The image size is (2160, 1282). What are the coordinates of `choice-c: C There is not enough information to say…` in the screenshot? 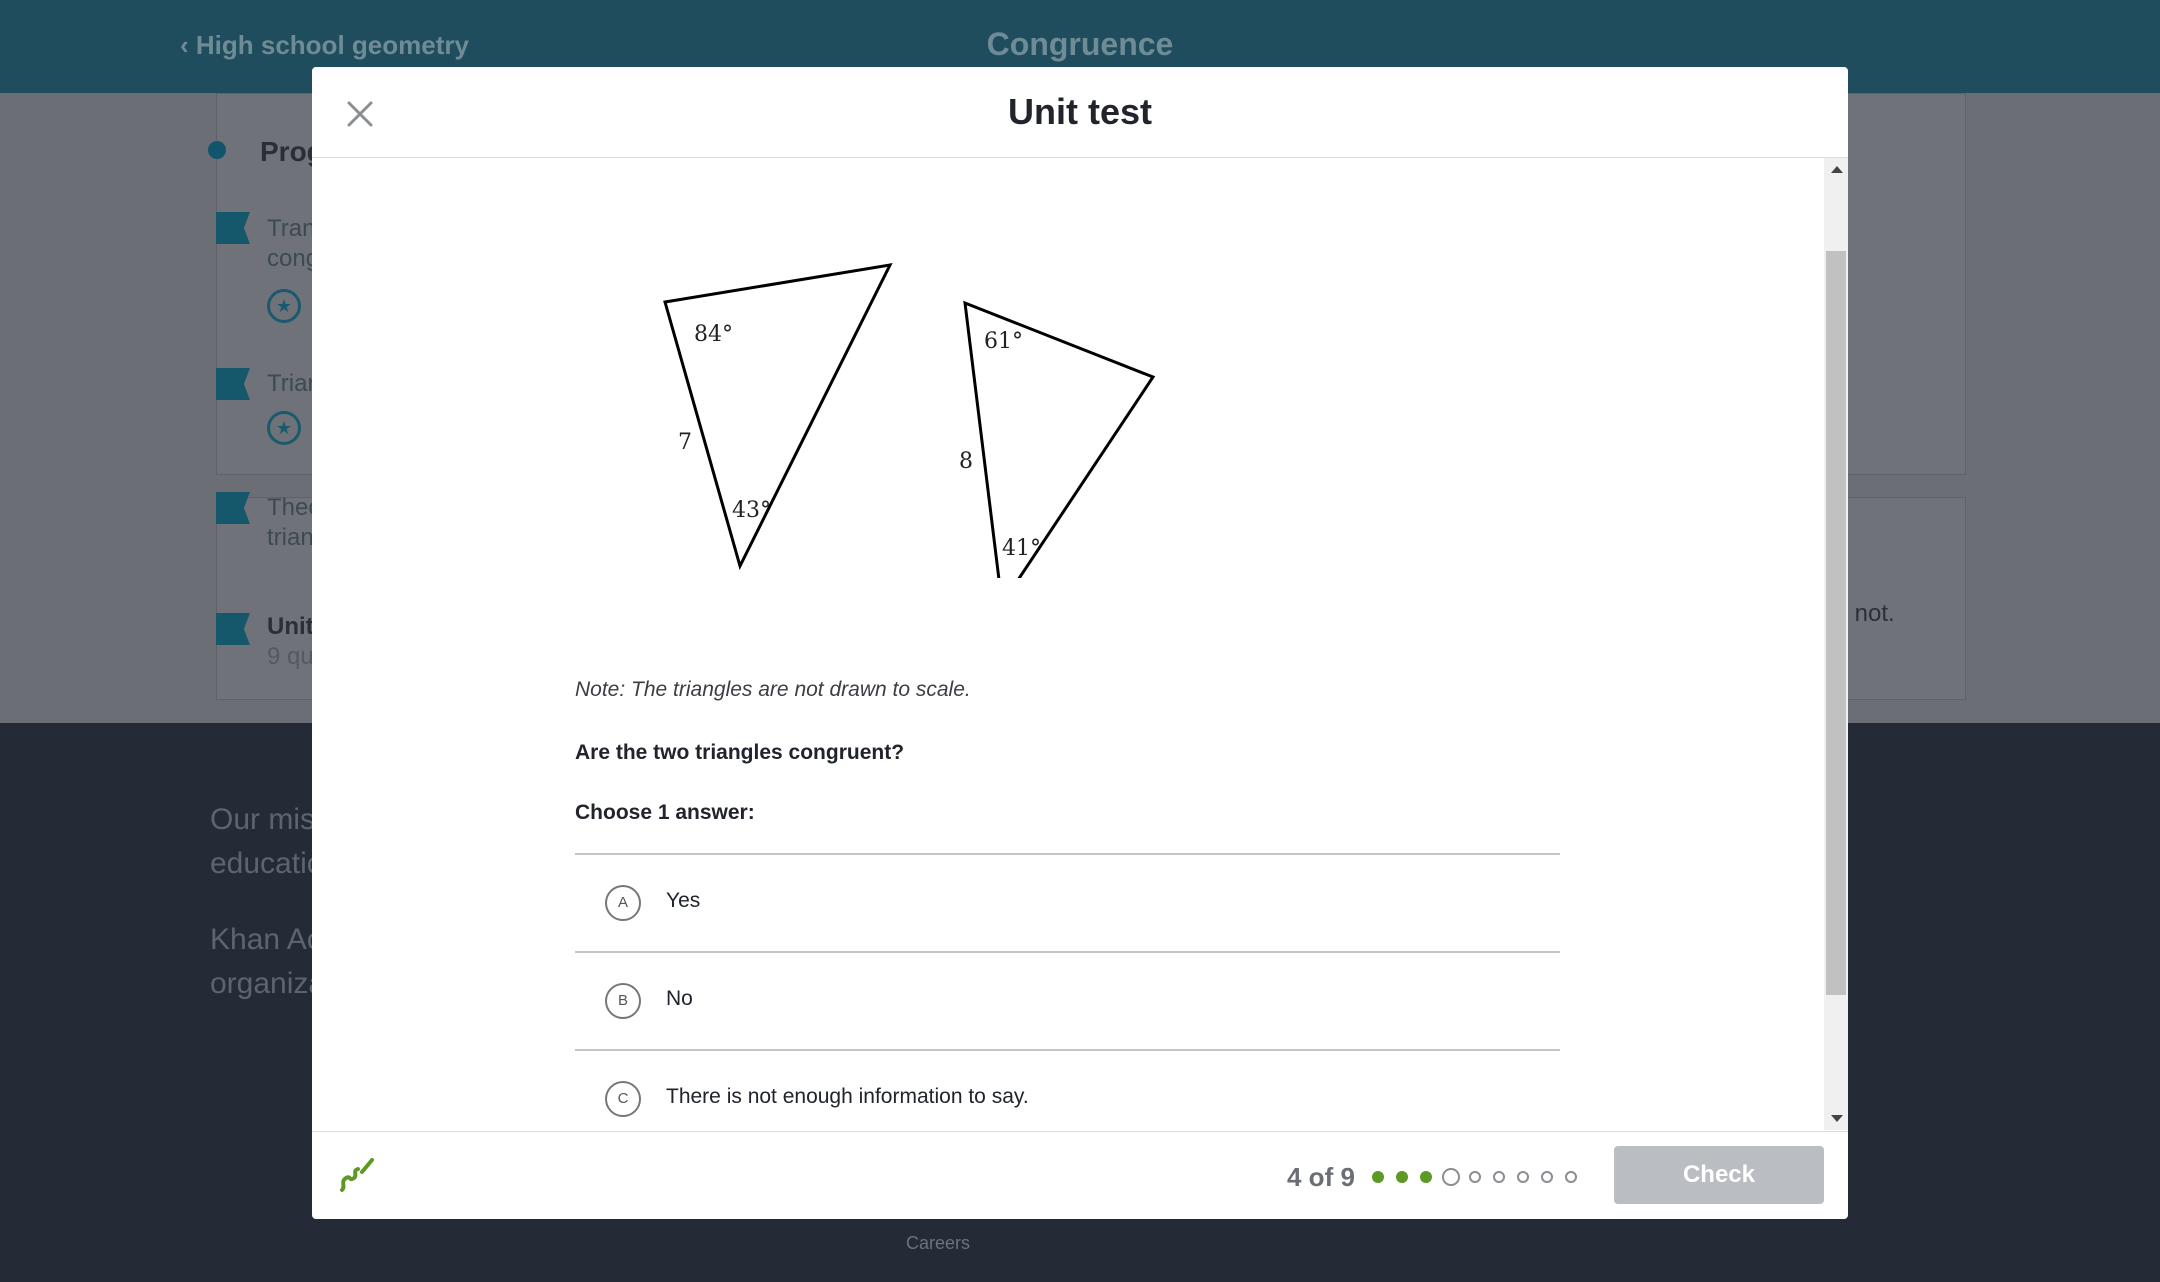 It's located at (1067, 1090).